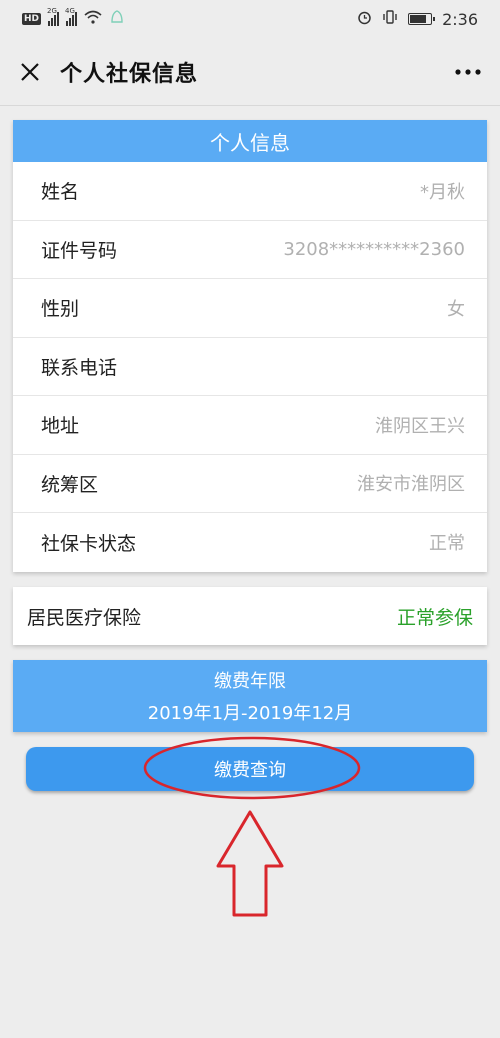  I want to click on signal-icon: 2G, so click(53, 16).